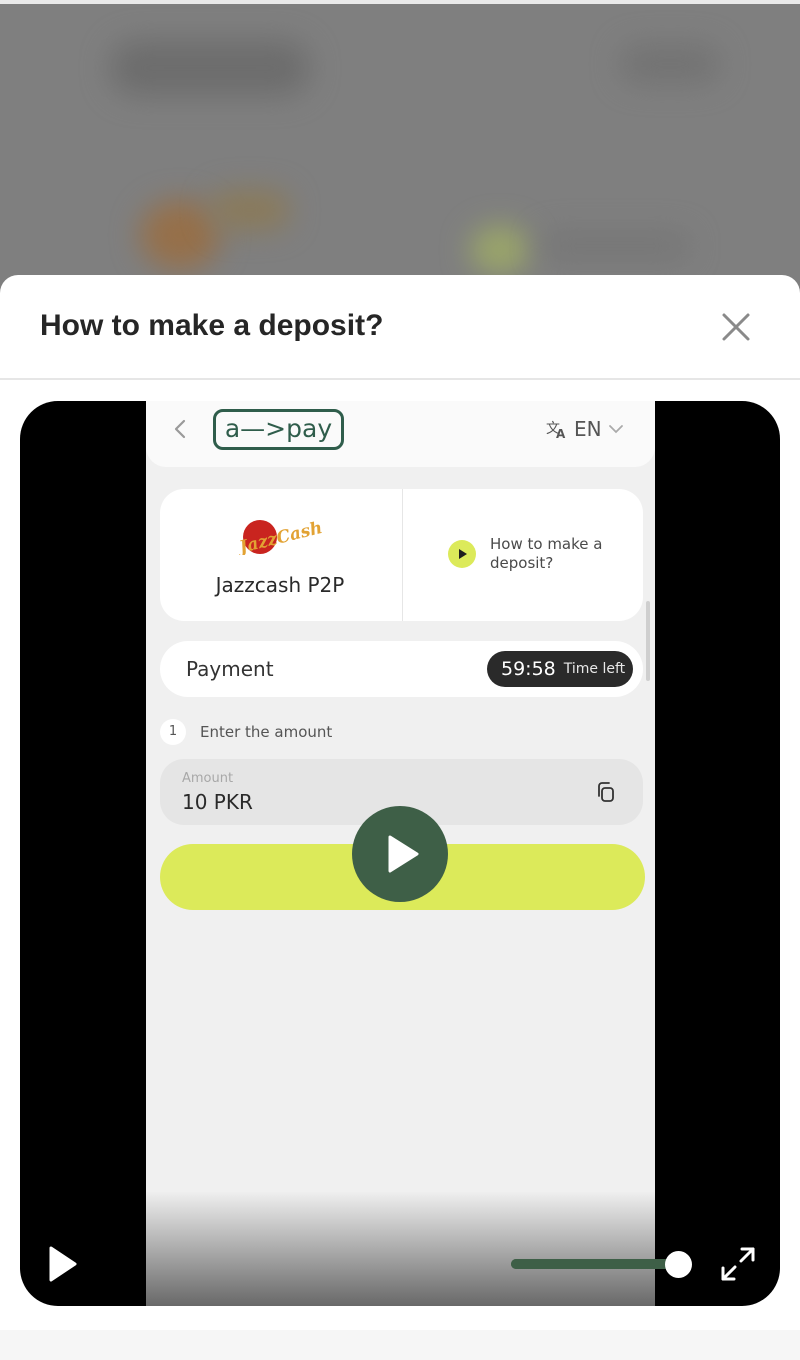 Image resolution: width=800 pixels, height=1360 pixels. What do you see at coordinates (400, 1345) in the screenshot?
I see `modal-bottom-area` at bounding box center [400, 1345].